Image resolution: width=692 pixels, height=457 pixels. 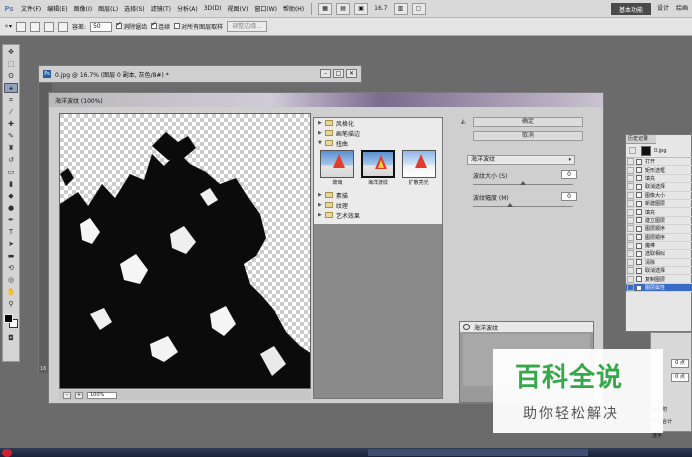 What do you see at coordinates (134, 8) in the screenshot?
I see `menu-select: 选择(S)` at bounding box center [134, 8].